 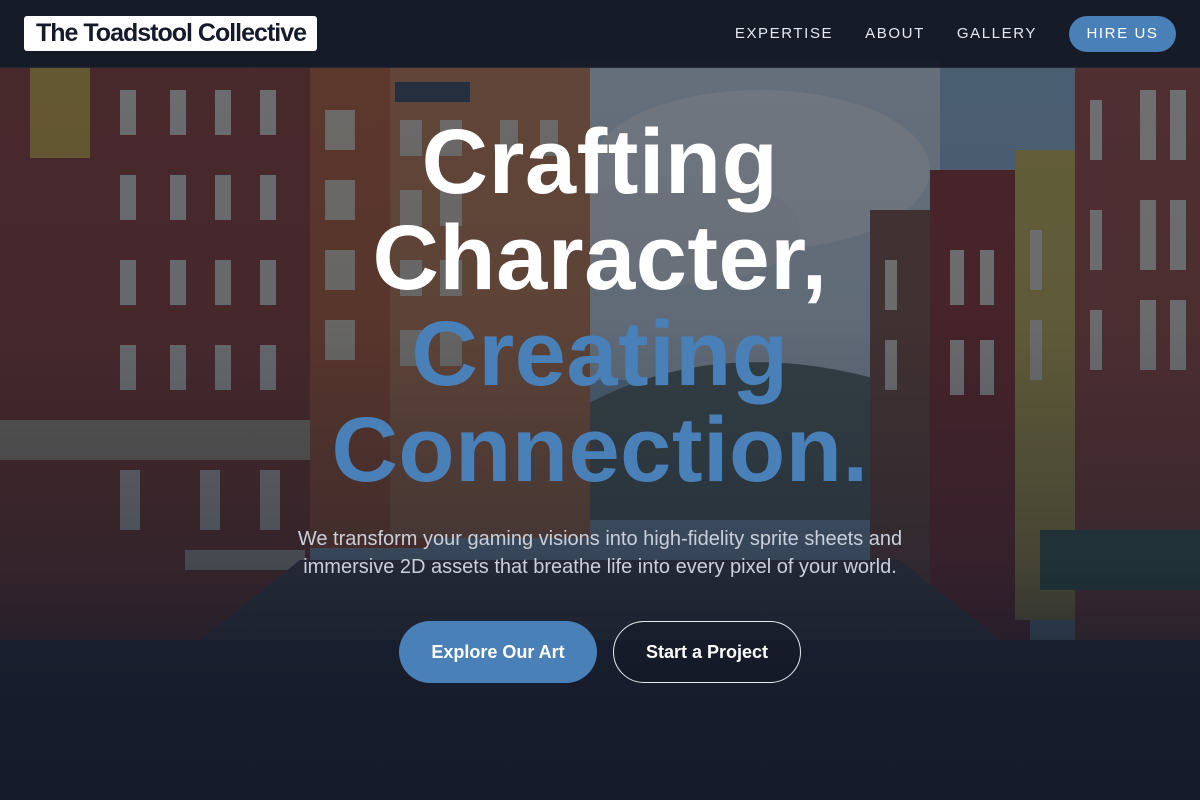 I want to click on headline-line-3: Creating, so click(x=600, y=354).